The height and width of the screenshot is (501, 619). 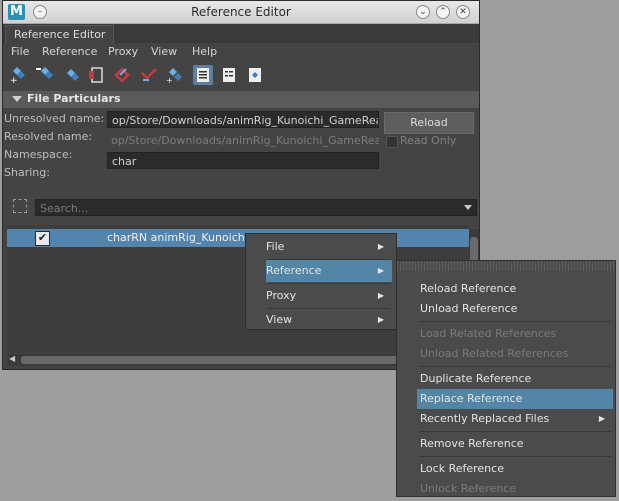 I want to click on toolbar: + +, so click(x=241, y=75).